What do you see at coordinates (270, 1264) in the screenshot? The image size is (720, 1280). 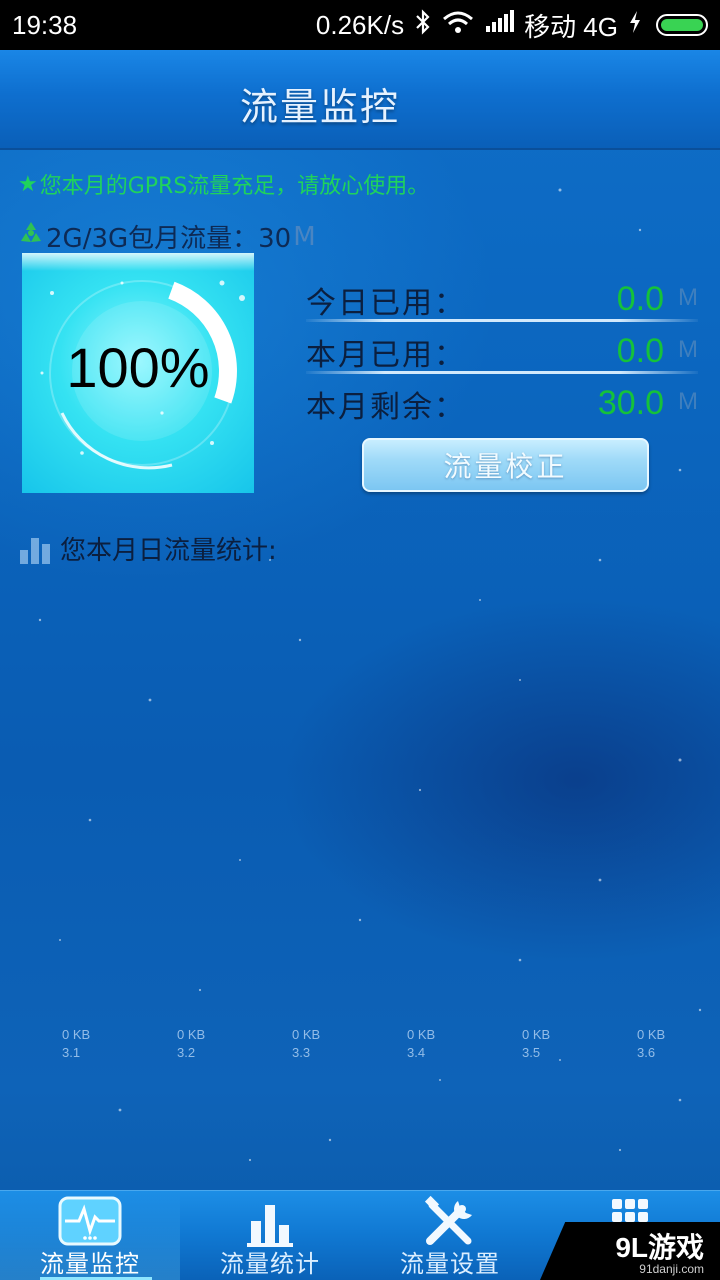 I see `tab-label: 流量统计` at bounding box center [270, 1264].